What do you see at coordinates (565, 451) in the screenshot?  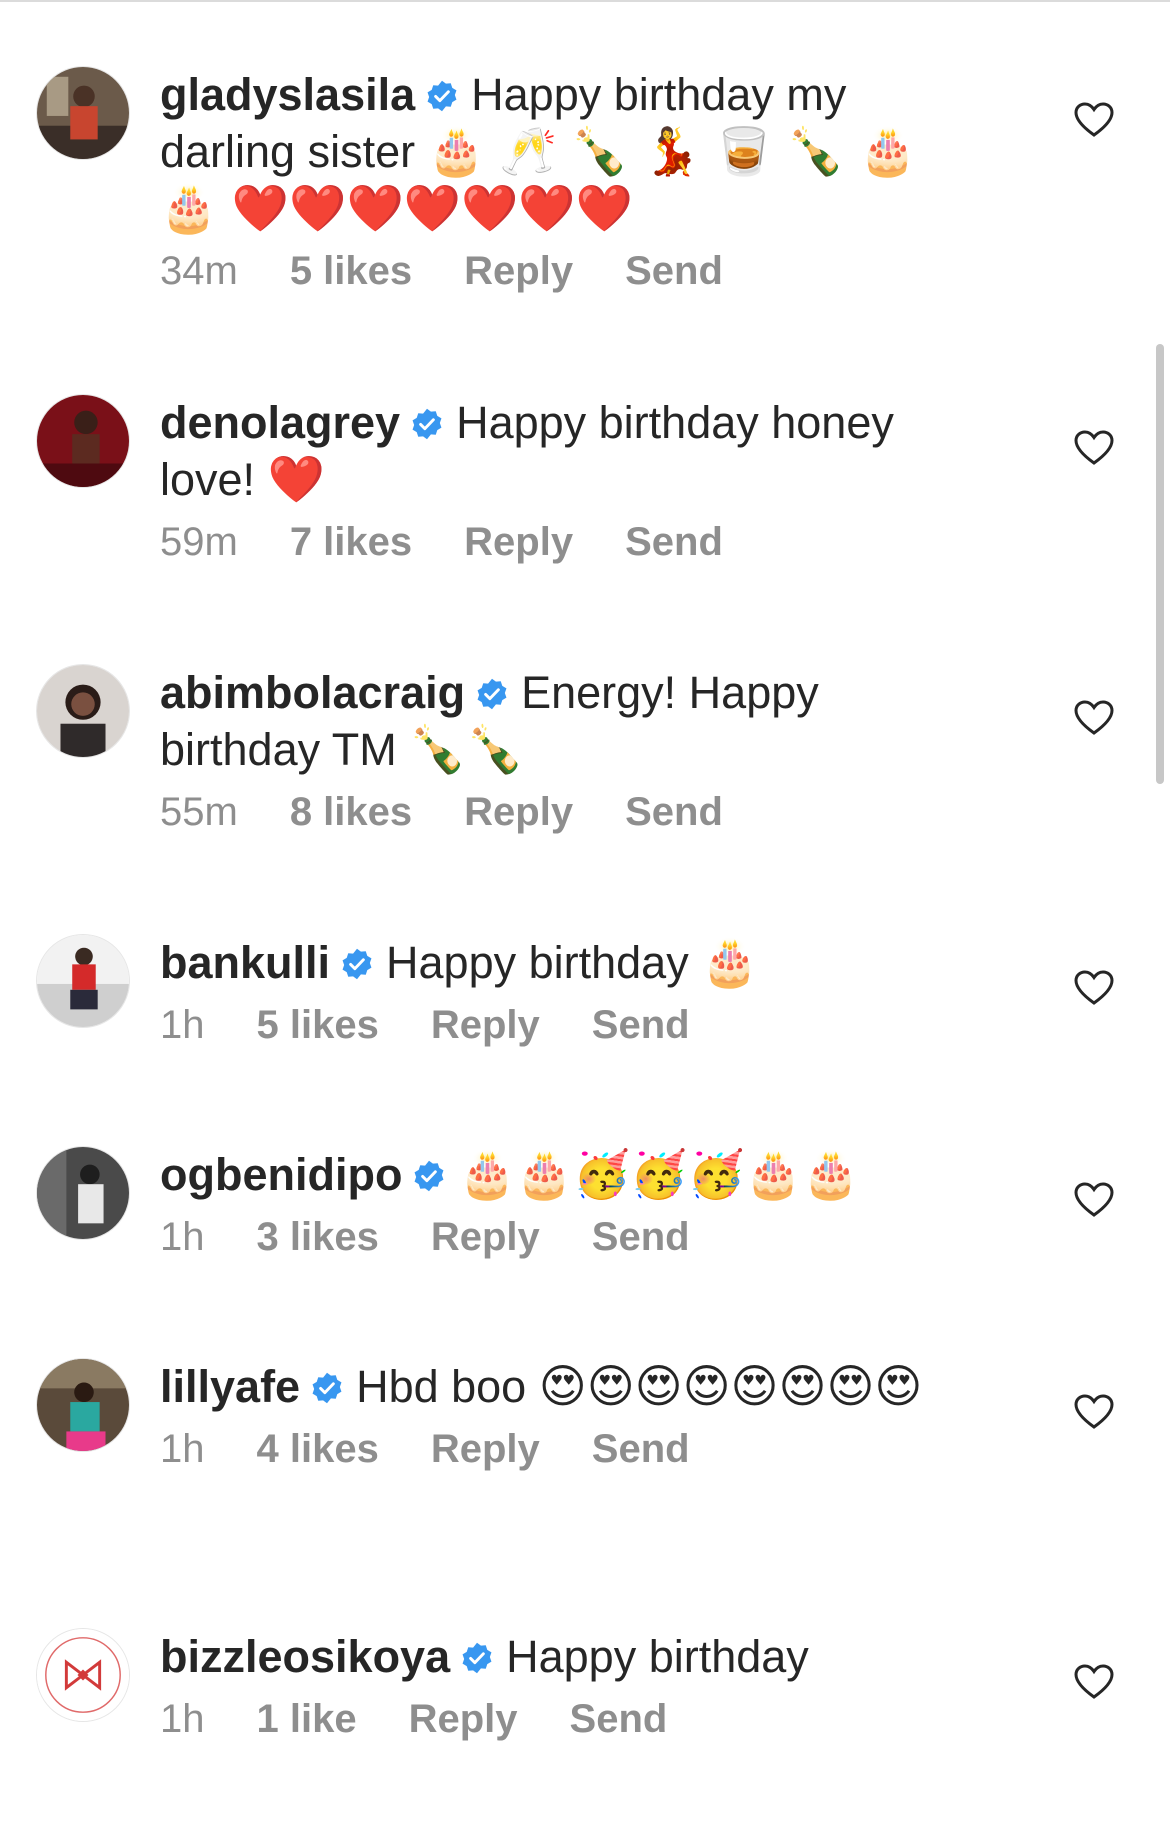 I see `comment-text: denolagrey Happy birthday honey love! ❤️` at bounding box center [565, 451].